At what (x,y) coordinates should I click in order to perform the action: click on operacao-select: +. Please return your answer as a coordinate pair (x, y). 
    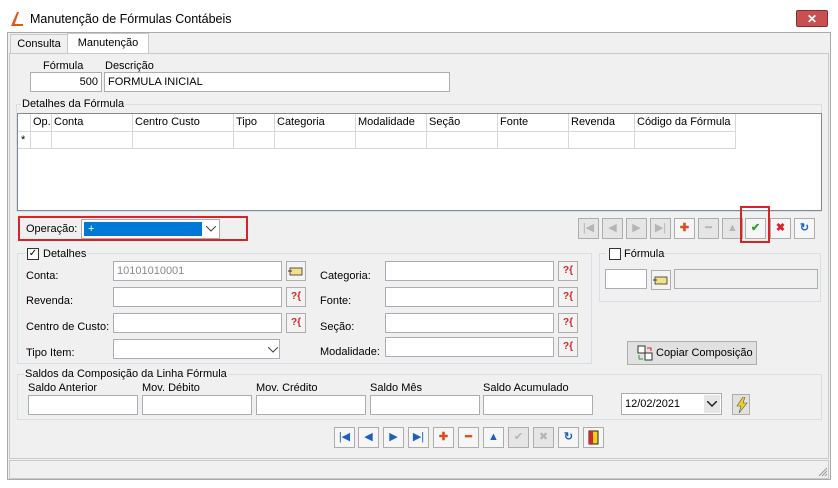
    Looking at the image, I should click on (150, 229).